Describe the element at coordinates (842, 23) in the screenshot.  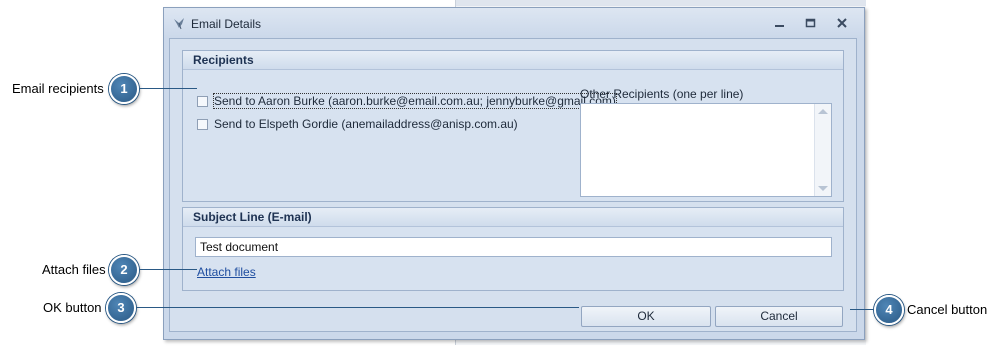
I see `close-icon` at that location.